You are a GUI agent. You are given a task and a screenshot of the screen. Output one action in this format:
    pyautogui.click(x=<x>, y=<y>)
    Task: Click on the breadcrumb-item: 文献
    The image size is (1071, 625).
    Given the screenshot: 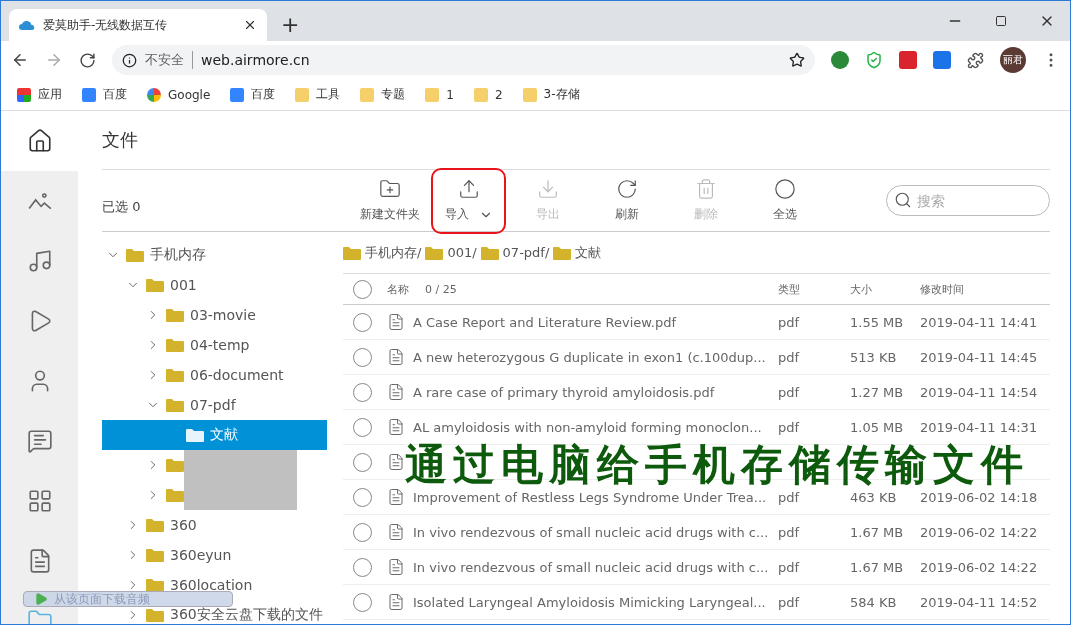 What is the action you would take?
    pyautogui.click(x=588, y=252)
    